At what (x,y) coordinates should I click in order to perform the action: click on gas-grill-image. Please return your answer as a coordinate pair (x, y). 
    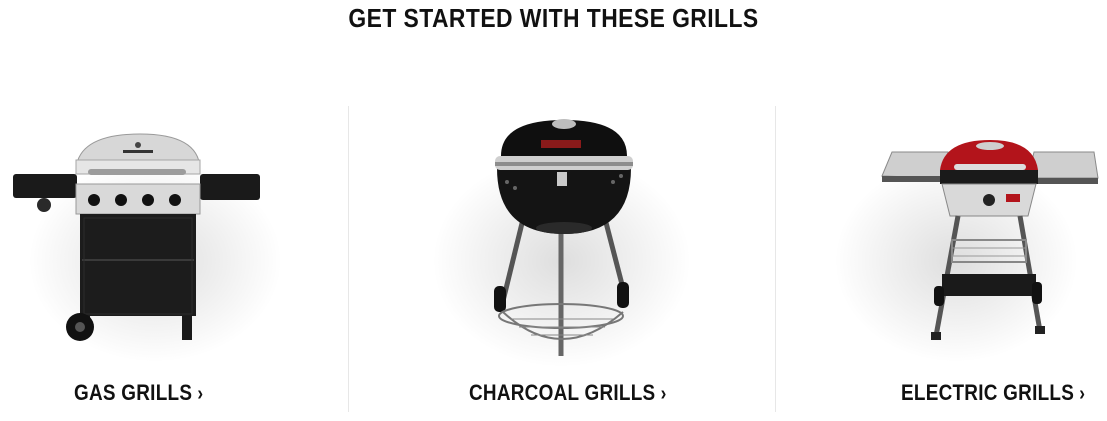
    Looking at the image, I should click on (136, 237).